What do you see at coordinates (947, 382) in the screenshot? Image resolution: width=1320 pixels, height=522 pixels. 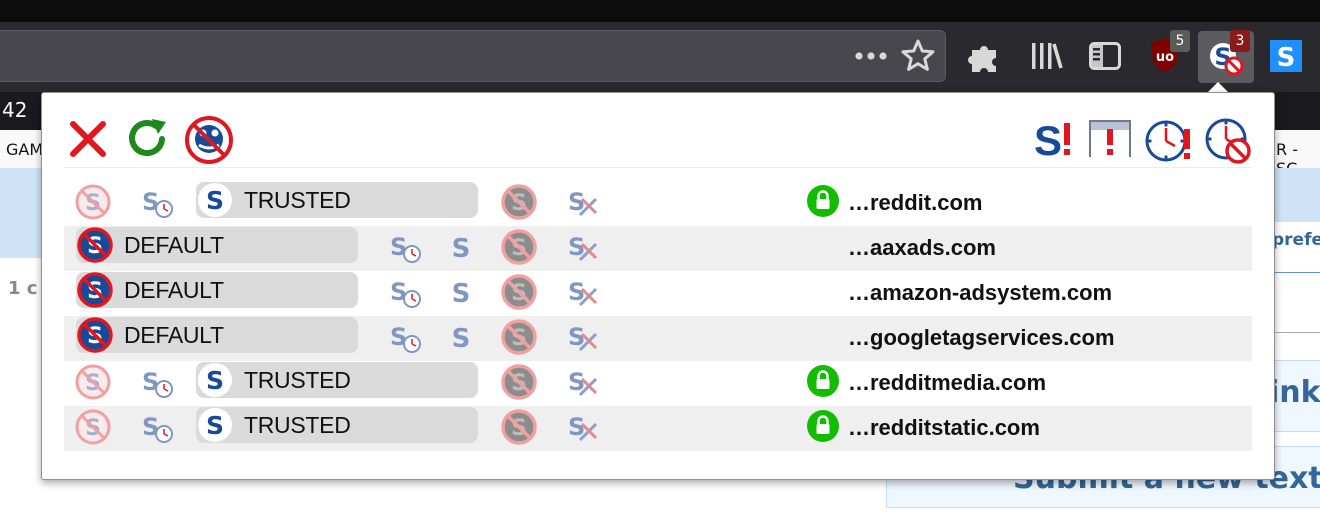 I see `site-domain: …redditmedia.com` at bounding box center [947, 382].